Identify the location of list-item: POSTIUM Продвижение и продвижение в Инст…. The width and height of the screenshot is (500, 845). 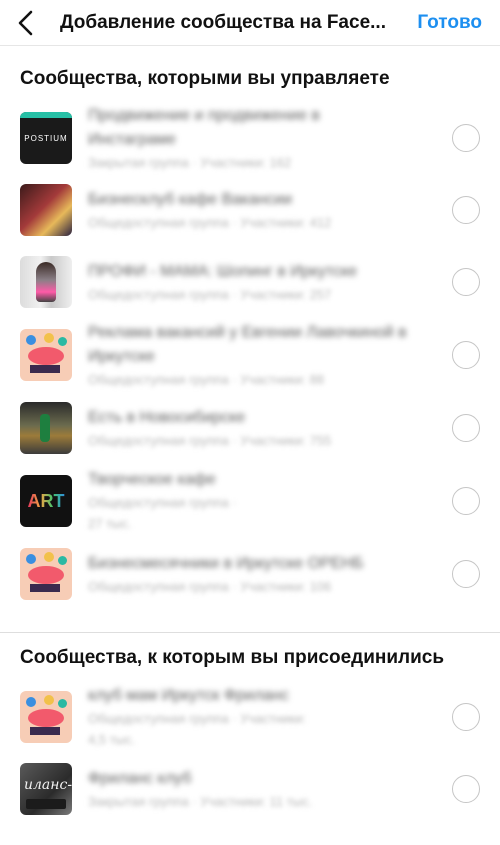
(250, 138).